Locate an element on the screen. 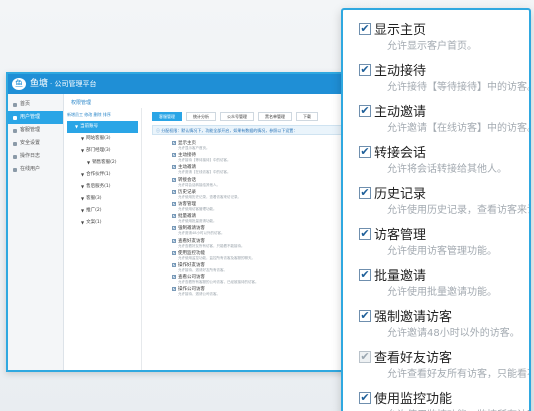  tree-node: ▼ 当前账号 is located at coordinates (102, 127).